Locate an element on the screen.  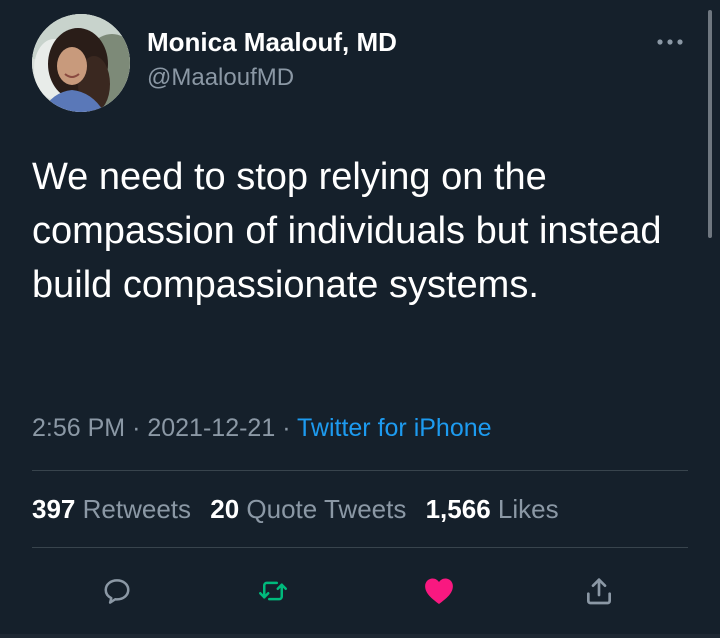
likes-count: 1,566 is located at coordinates (458, 509).